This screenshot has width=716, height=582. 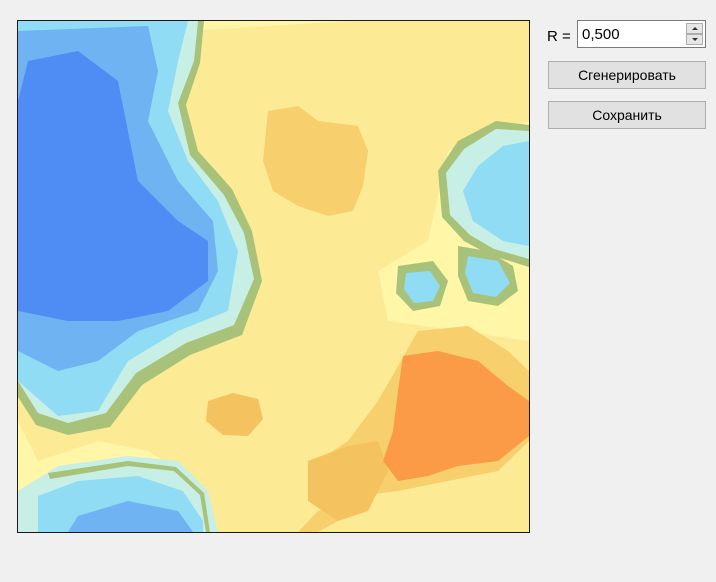 I want to click on chevron-up-icon, so click(x=694, y=28).